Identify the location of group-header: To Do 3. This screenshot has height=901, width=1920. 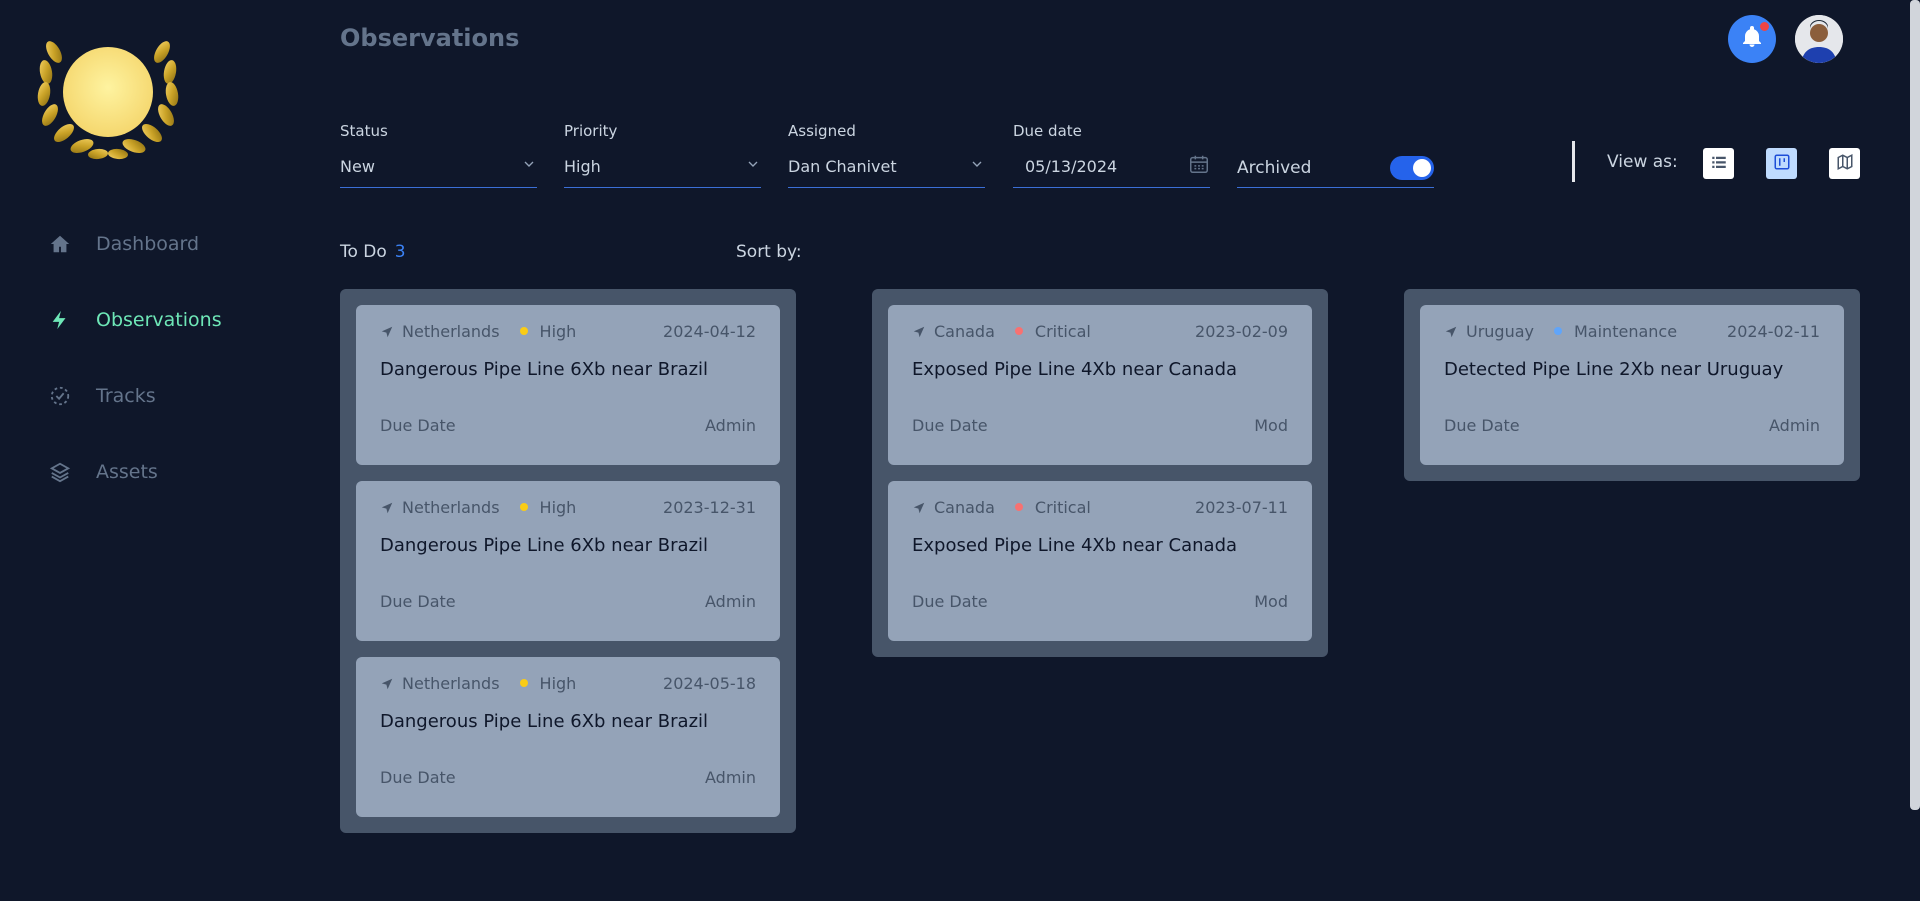
(373, 252).